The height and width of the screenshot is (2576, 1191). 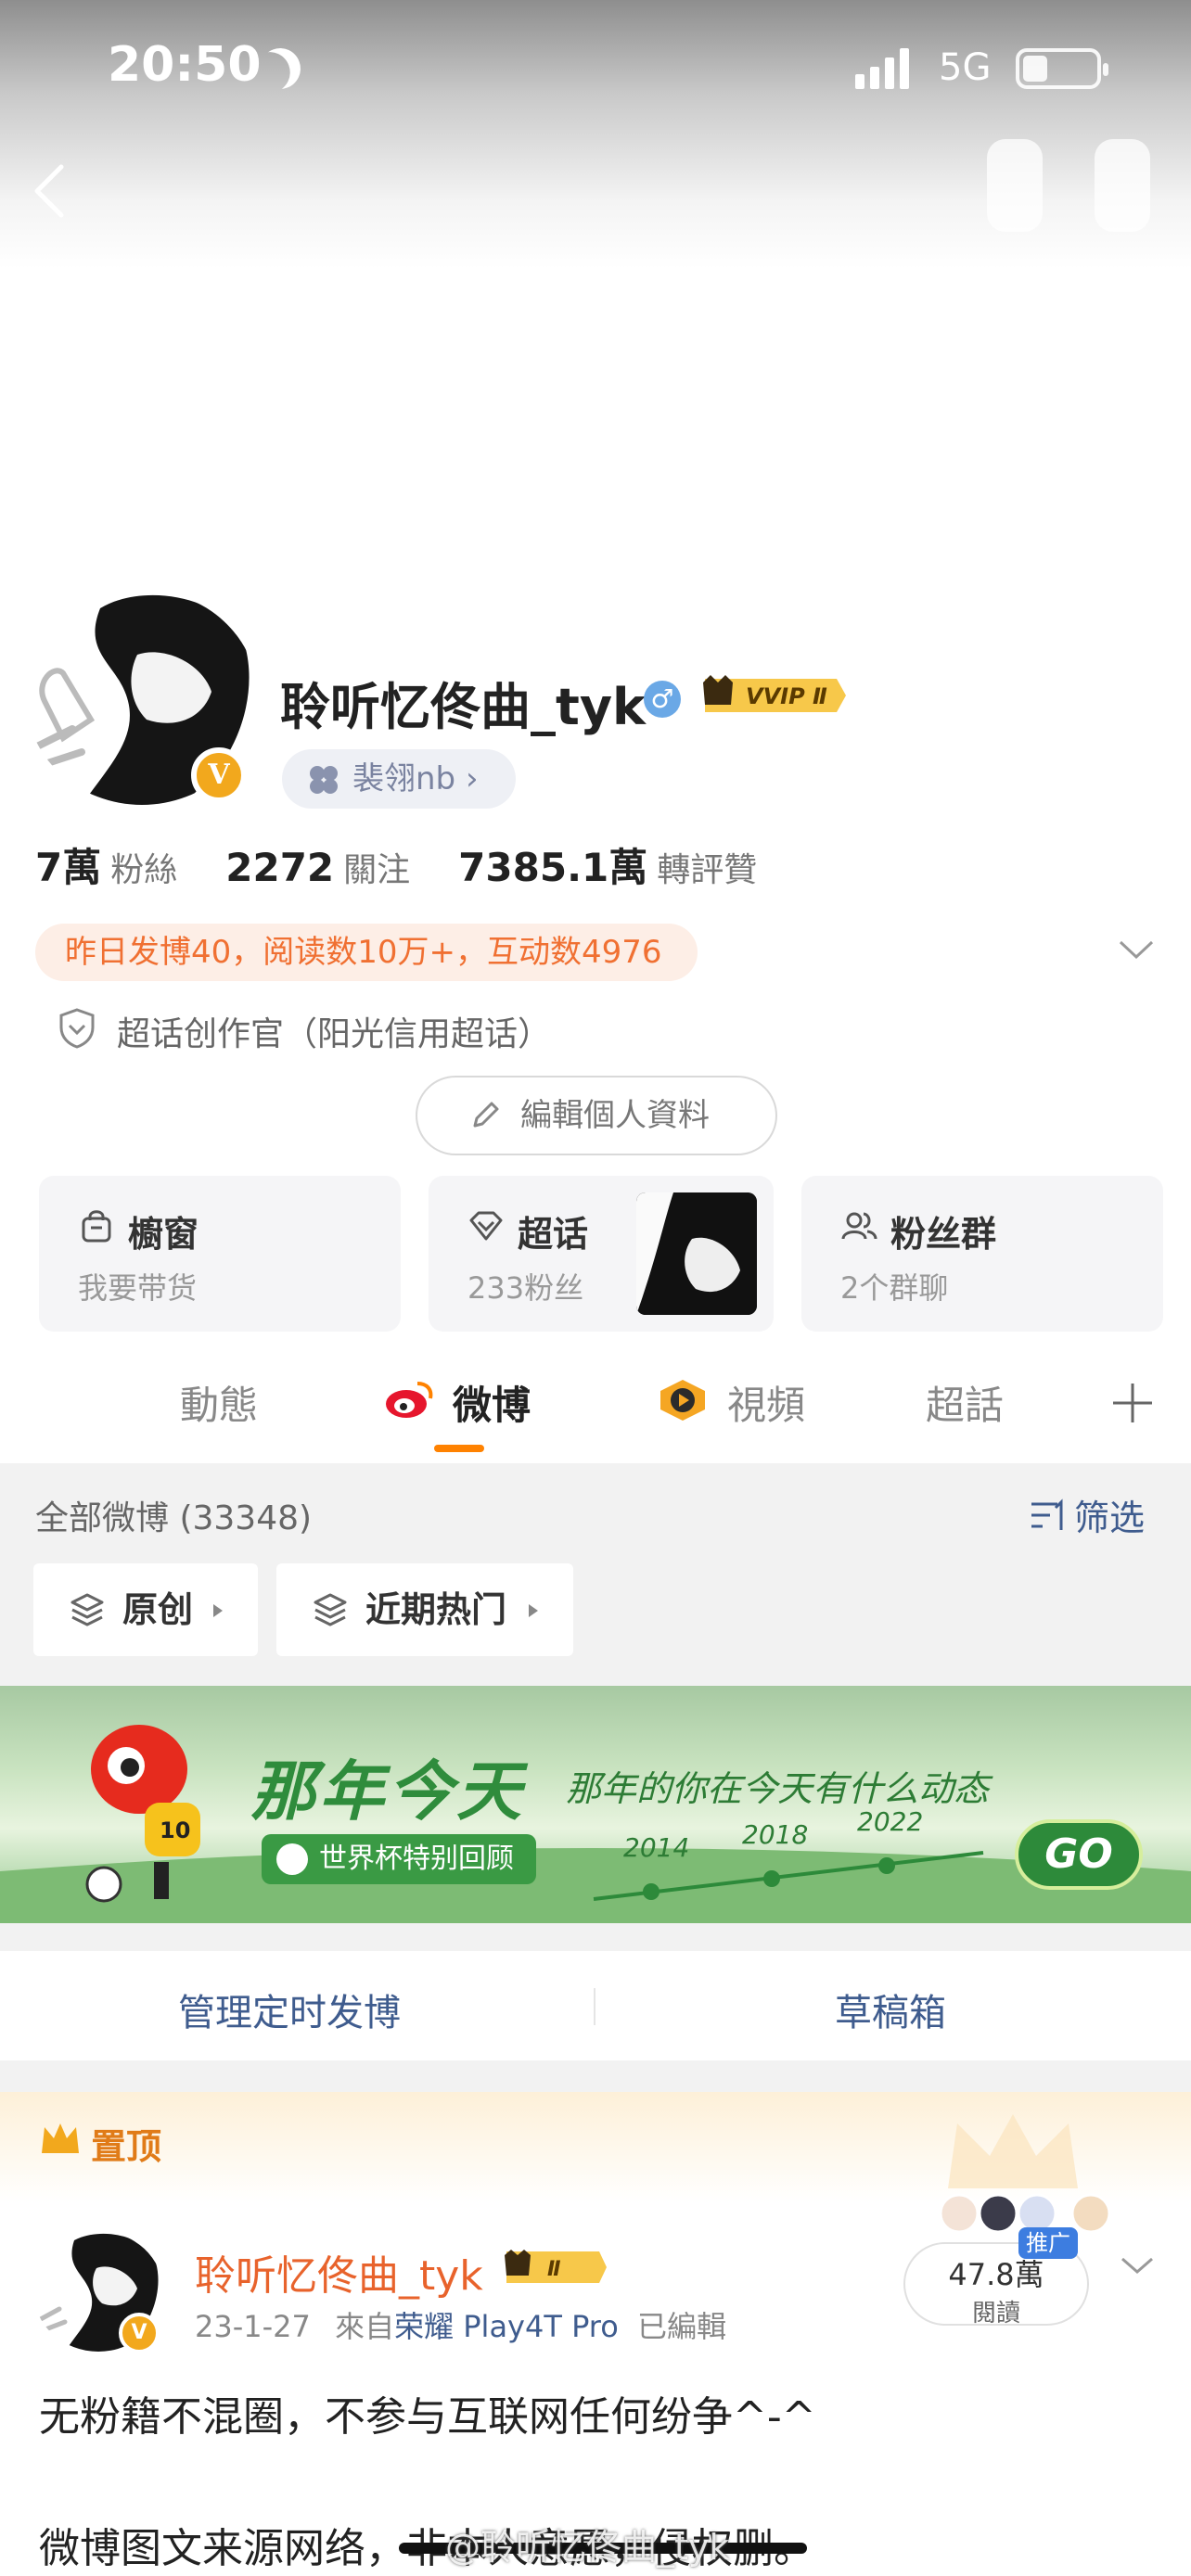 I want to click on divider, so click(x=595, y=2007).